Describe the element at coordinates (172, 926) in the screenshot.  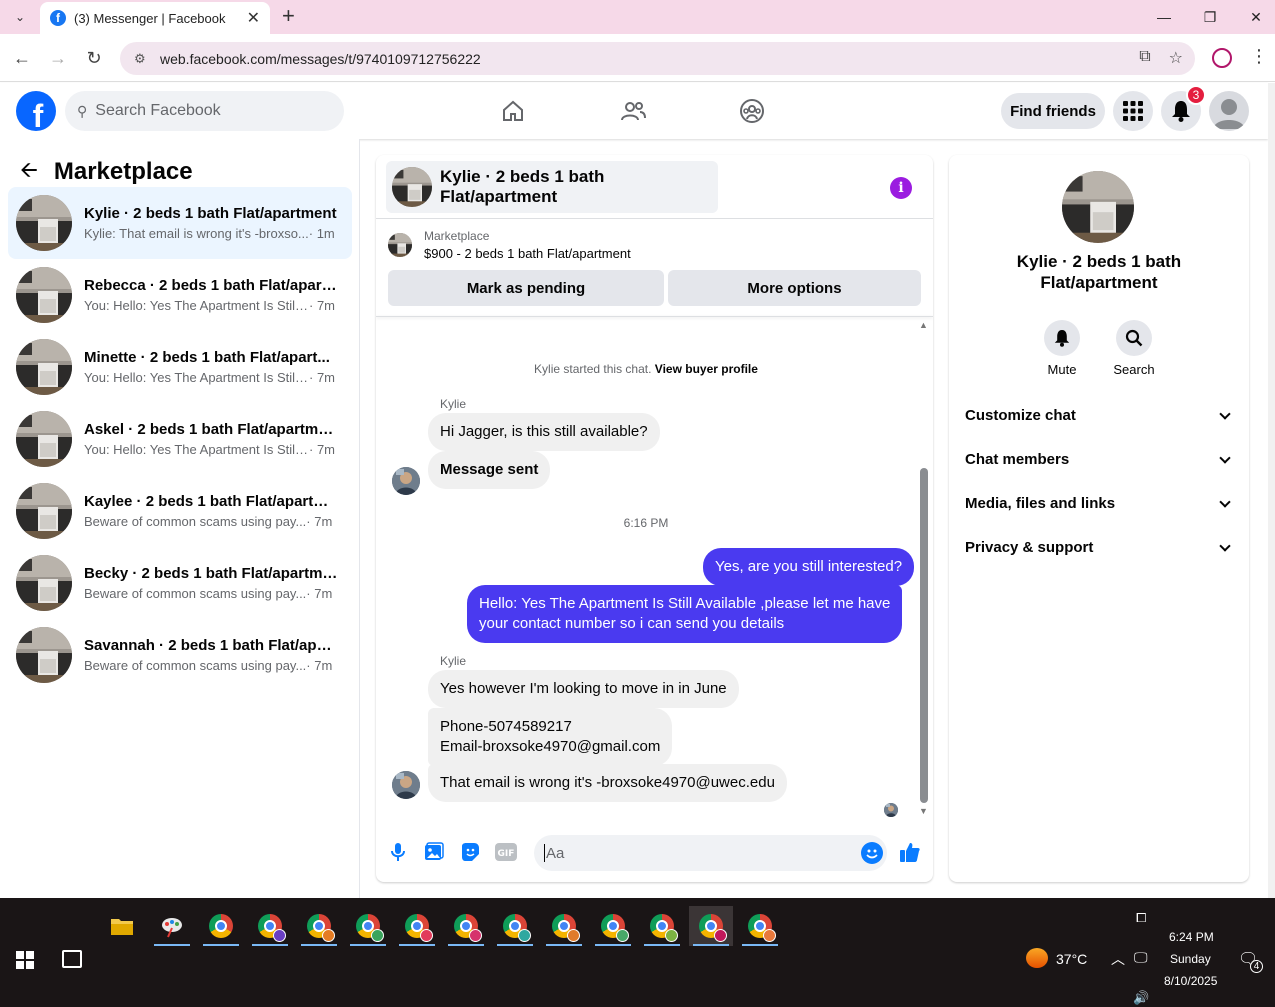
I see `paint-app-icon` at that location.